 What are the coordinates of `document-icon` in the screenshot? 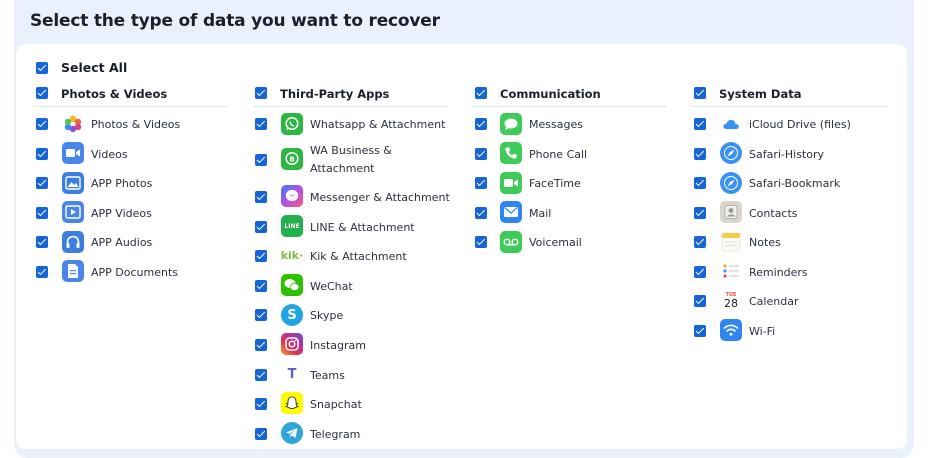 It's located at (73, 271).